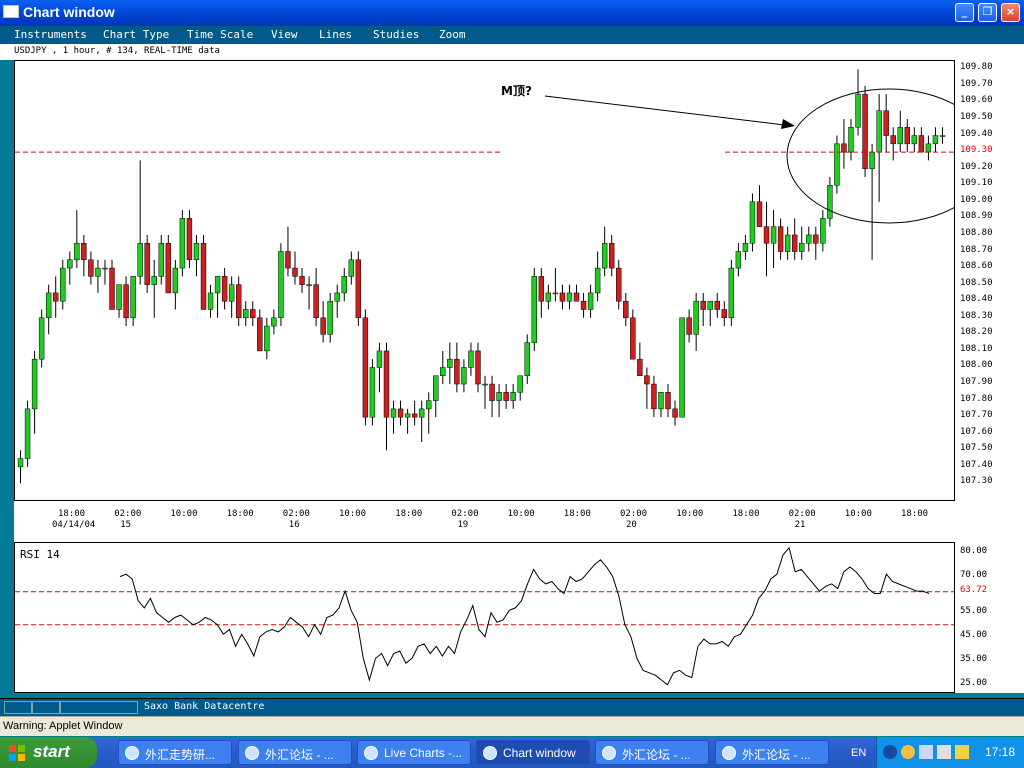  What do you see at coordinates (974, 658) in the screenshot?
I see `rsi-tick-label: 35.00` at bounding box center [974, 658].